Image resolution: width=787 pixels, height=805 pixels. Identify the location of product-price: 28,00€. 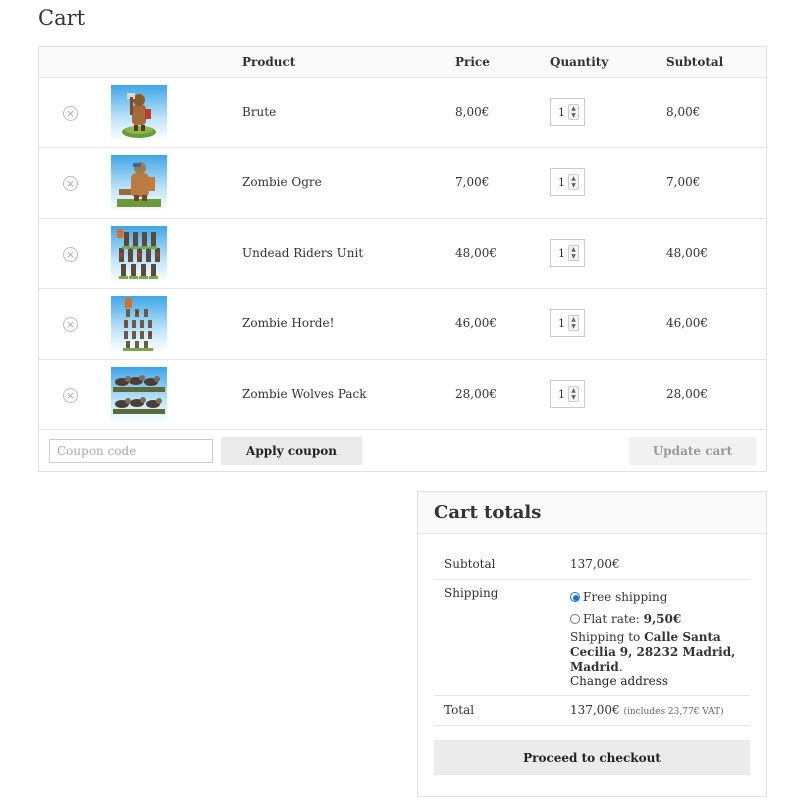
(476, 393).